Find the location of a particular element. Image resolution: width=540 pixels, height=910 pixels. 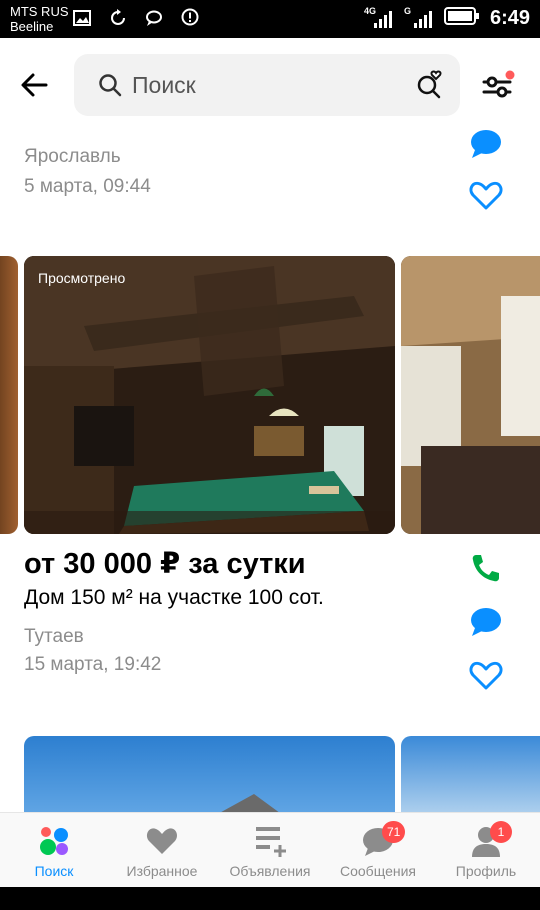

tab-label: Профиль is located at coordinates (486, 871).